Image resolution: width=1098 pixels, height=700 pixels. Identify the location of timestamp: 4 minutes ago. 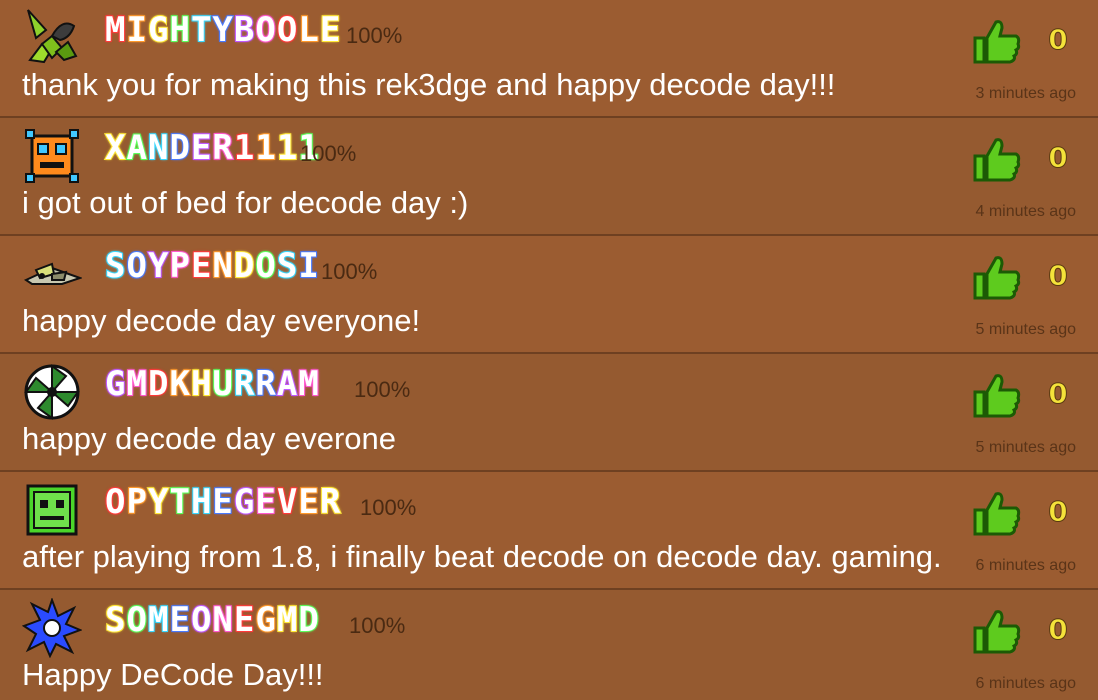
(1025, 211).